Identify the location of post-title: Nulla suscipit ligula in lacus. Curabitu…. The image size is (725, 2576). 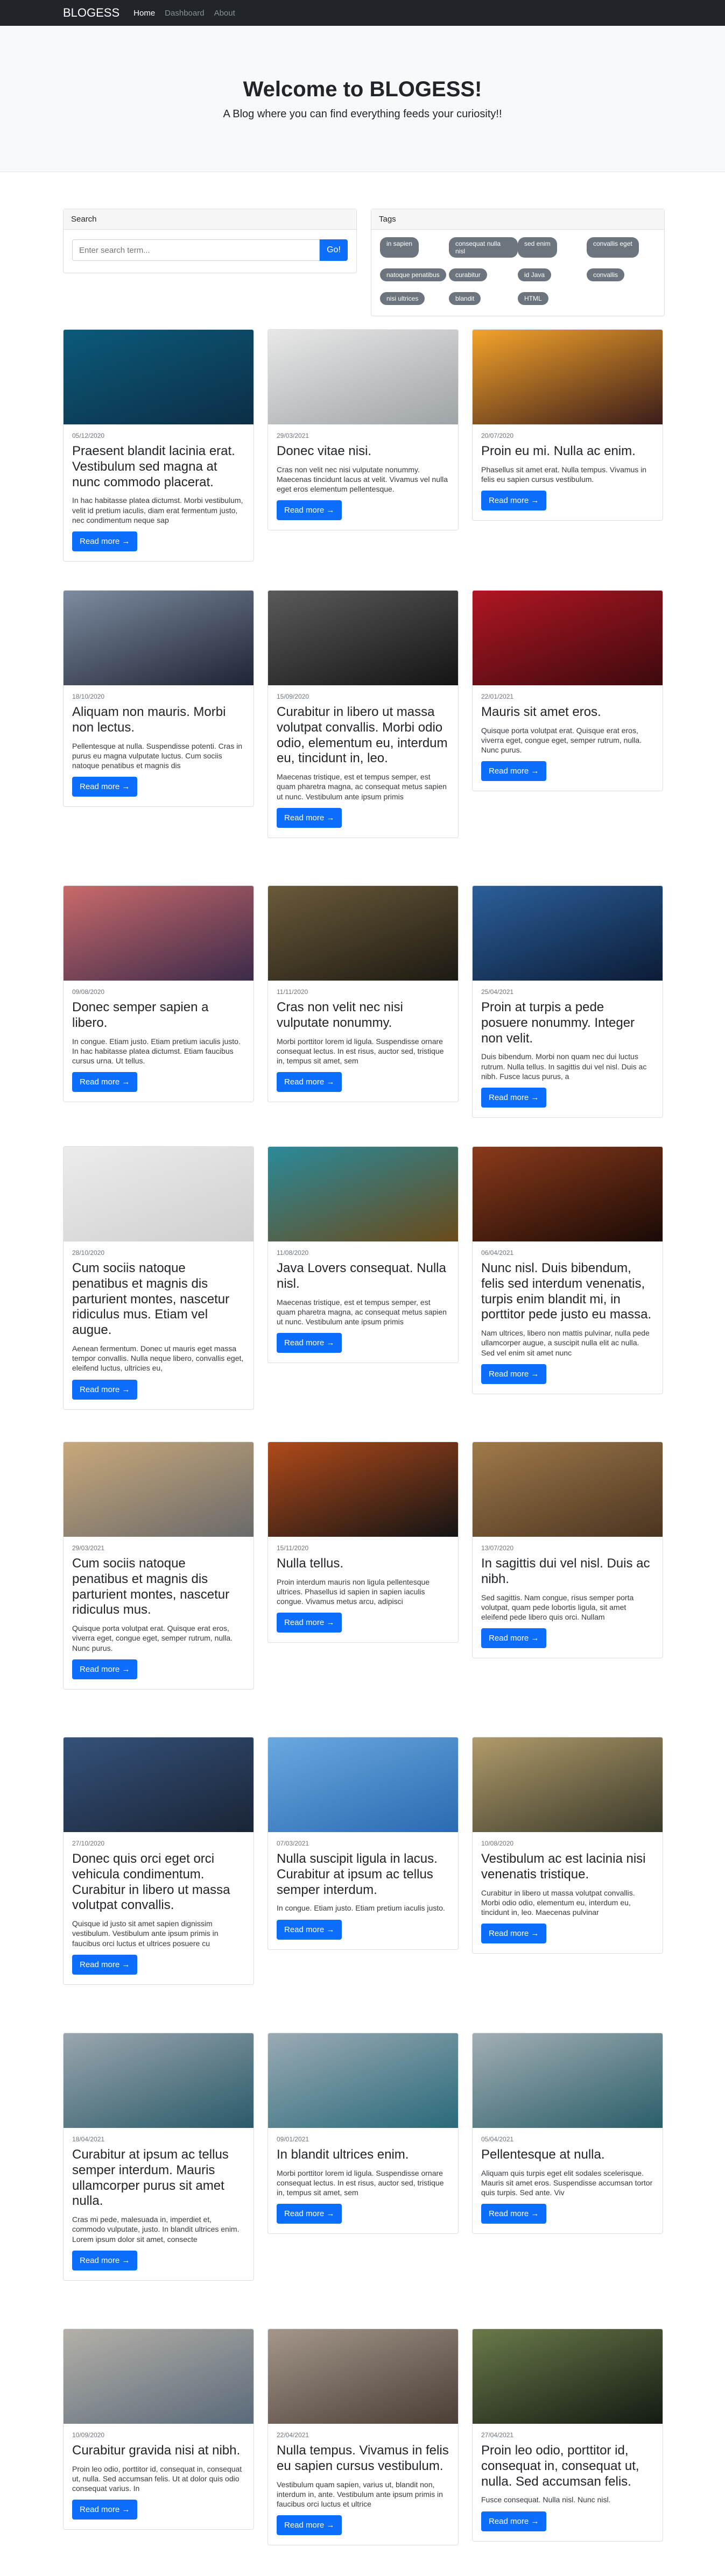
(357, 1874).